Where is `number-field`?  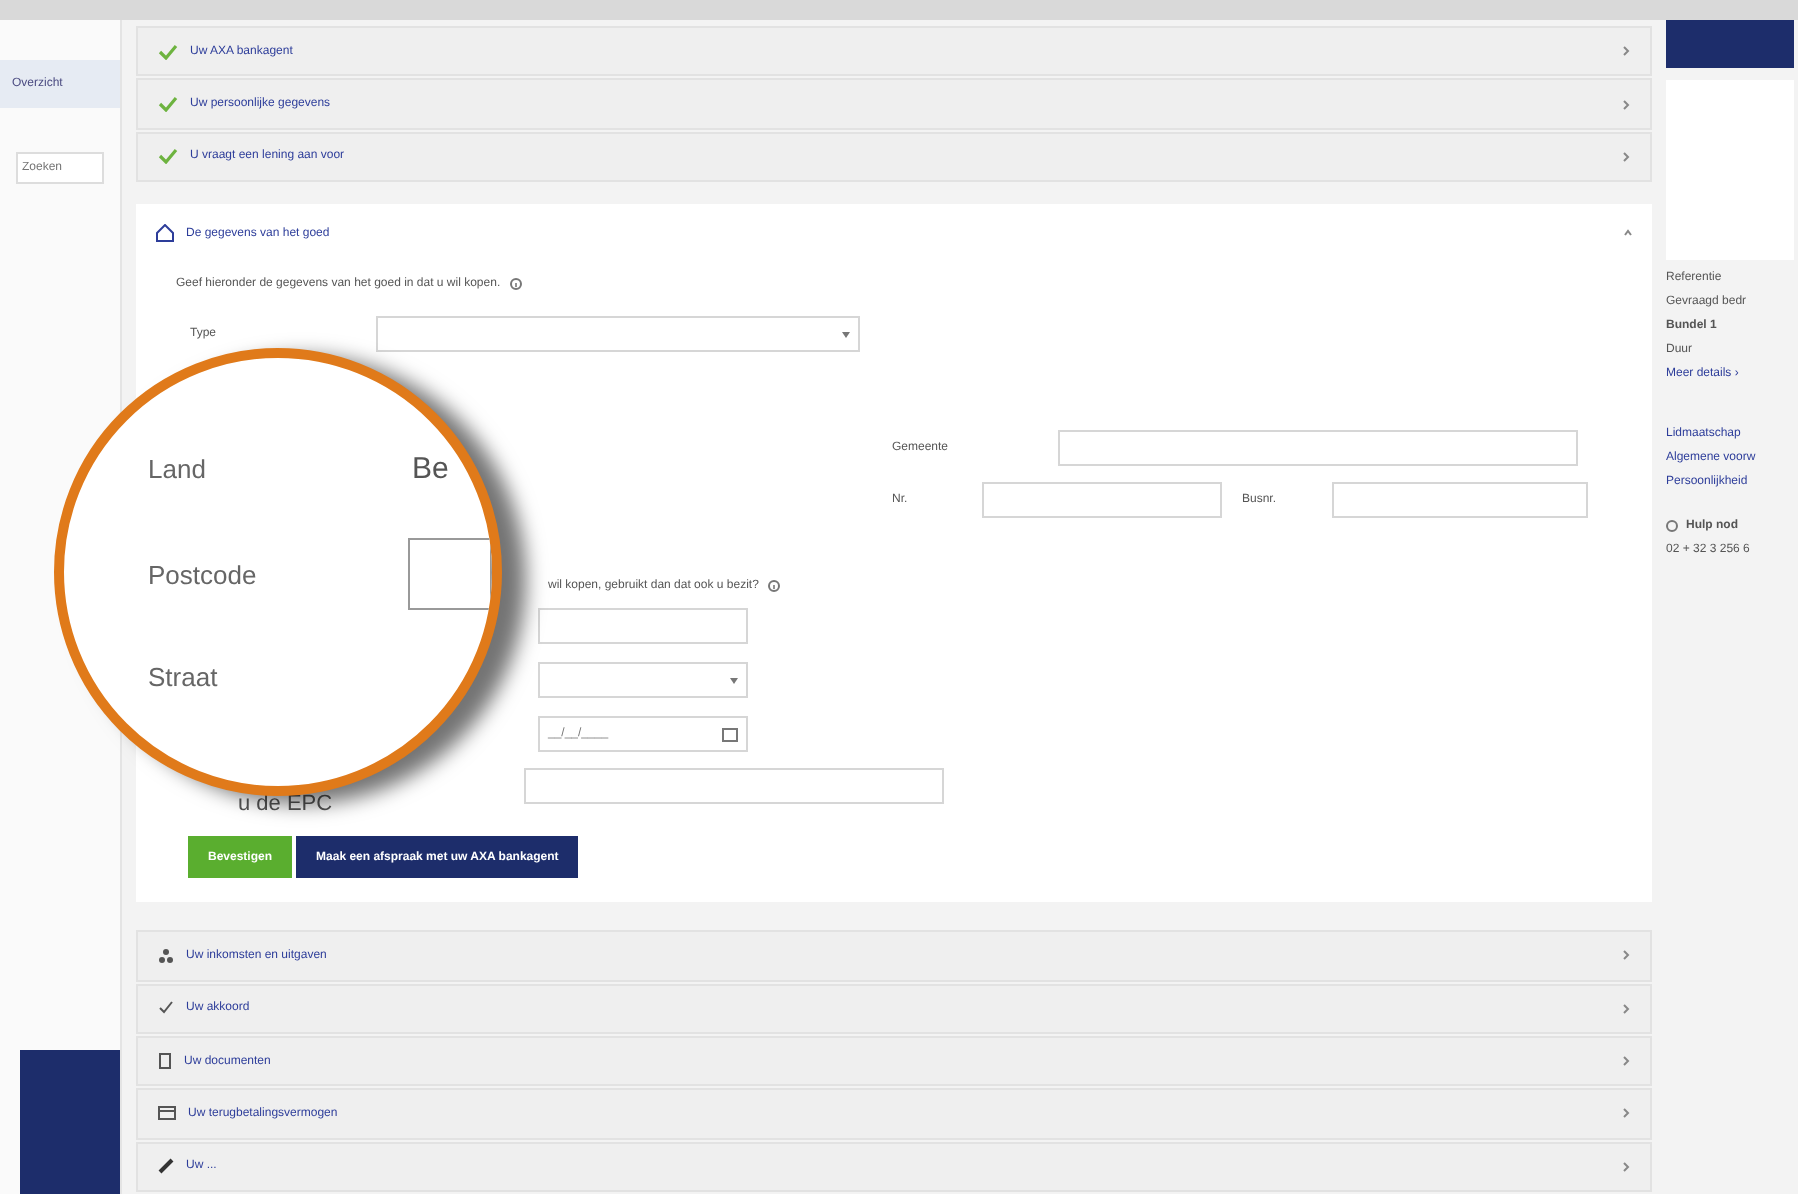 number-field is located at coordinates (1102, 500).